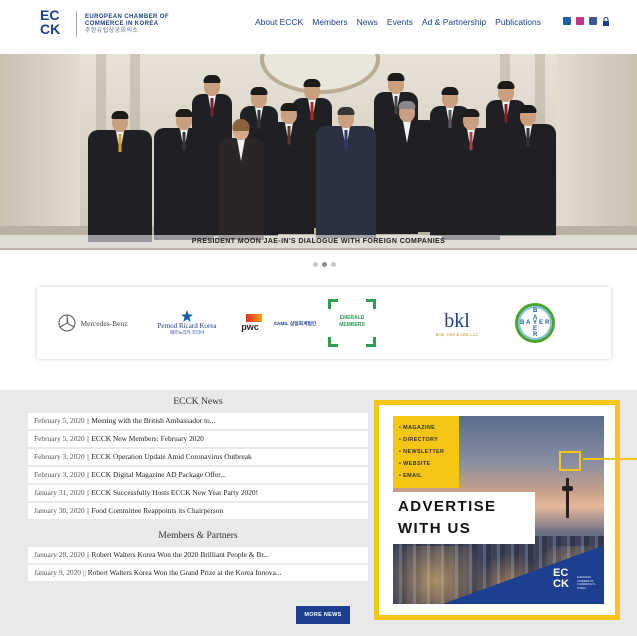 The height and width of the screenshot is (636, 637). What do you see at coordinates (198, 536) in the screenshot?
I see `partners-news-title: Members & Partners` at bounding box center [198, 536].